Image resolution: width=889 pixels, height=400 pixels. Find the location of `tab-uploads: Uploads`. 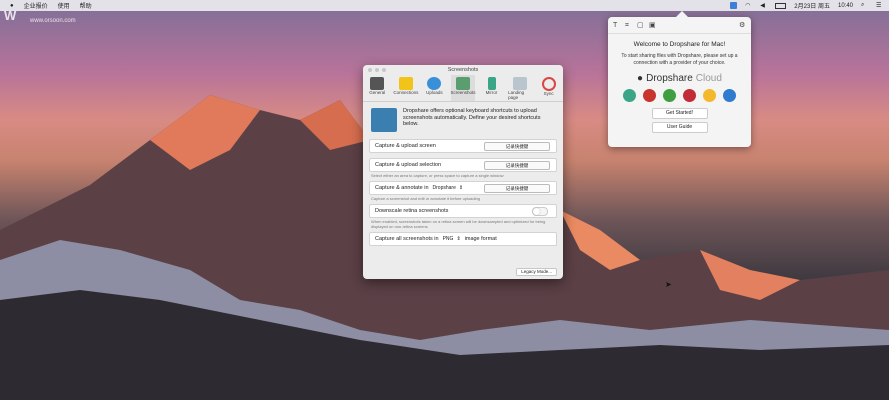

tab-uploads: Uploads is located at coordinates (434, 88).